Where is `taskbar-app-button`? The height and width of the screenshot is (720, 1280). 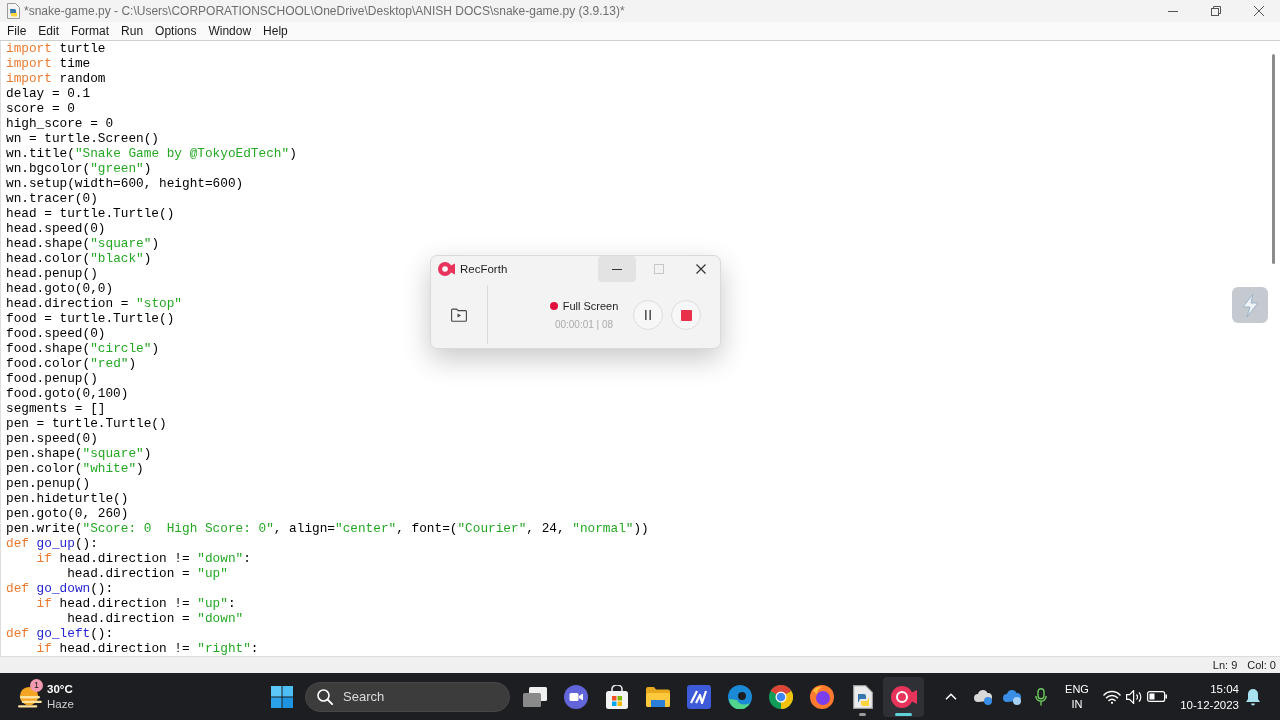 taskbar-app-button is located at coordinates (903, 696).